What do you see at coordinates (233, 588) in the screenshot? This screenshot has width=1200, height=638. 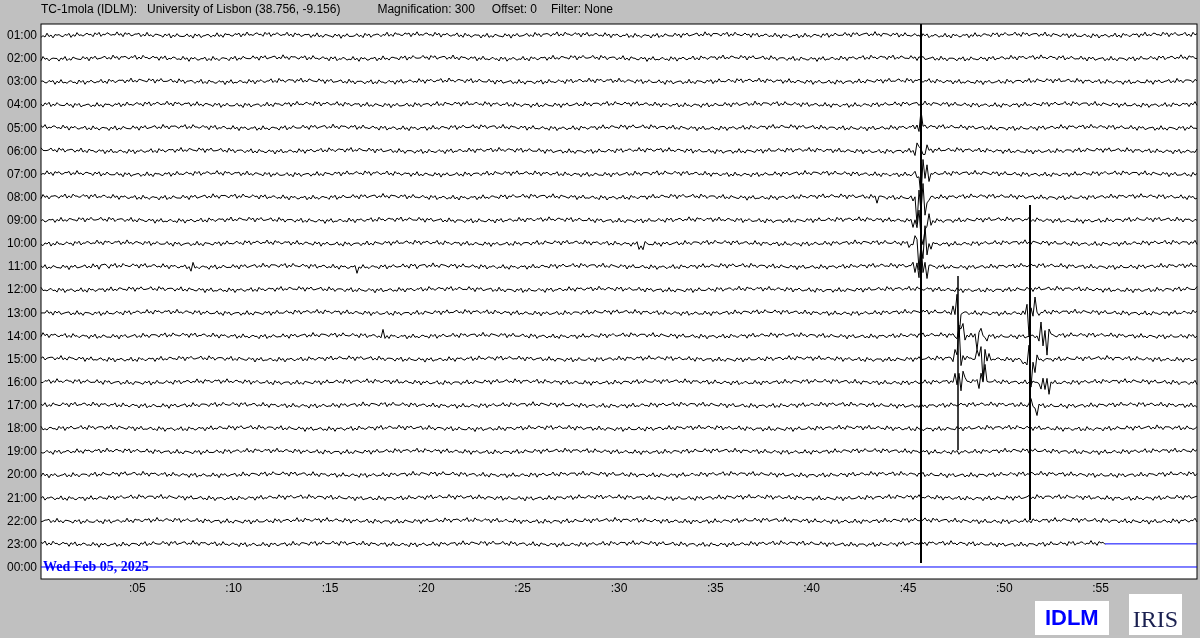 I see `minute-tick-label: :10` at bounding box center [233, 588].